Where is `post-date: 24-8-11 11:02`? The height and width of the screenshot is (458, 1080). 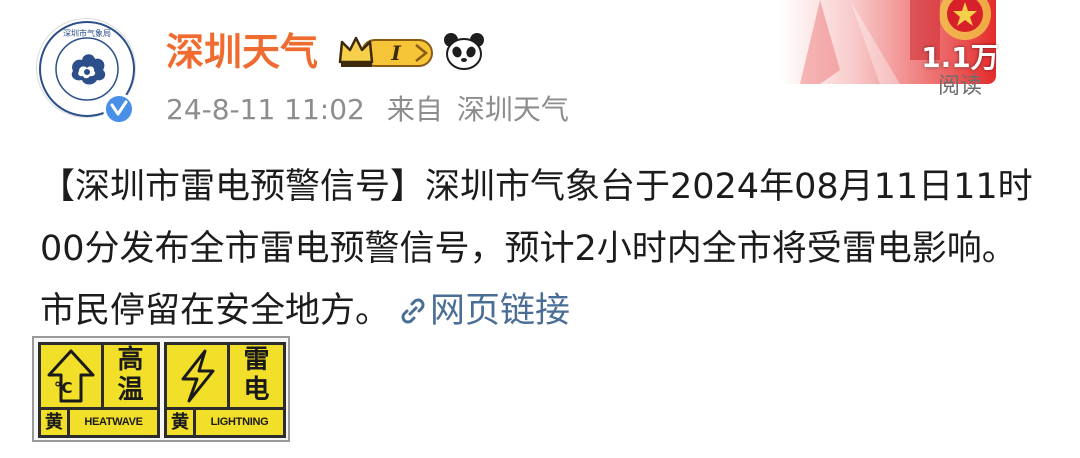
post-date: 24-8-11 11:02 is located at coordinates (265, 109).